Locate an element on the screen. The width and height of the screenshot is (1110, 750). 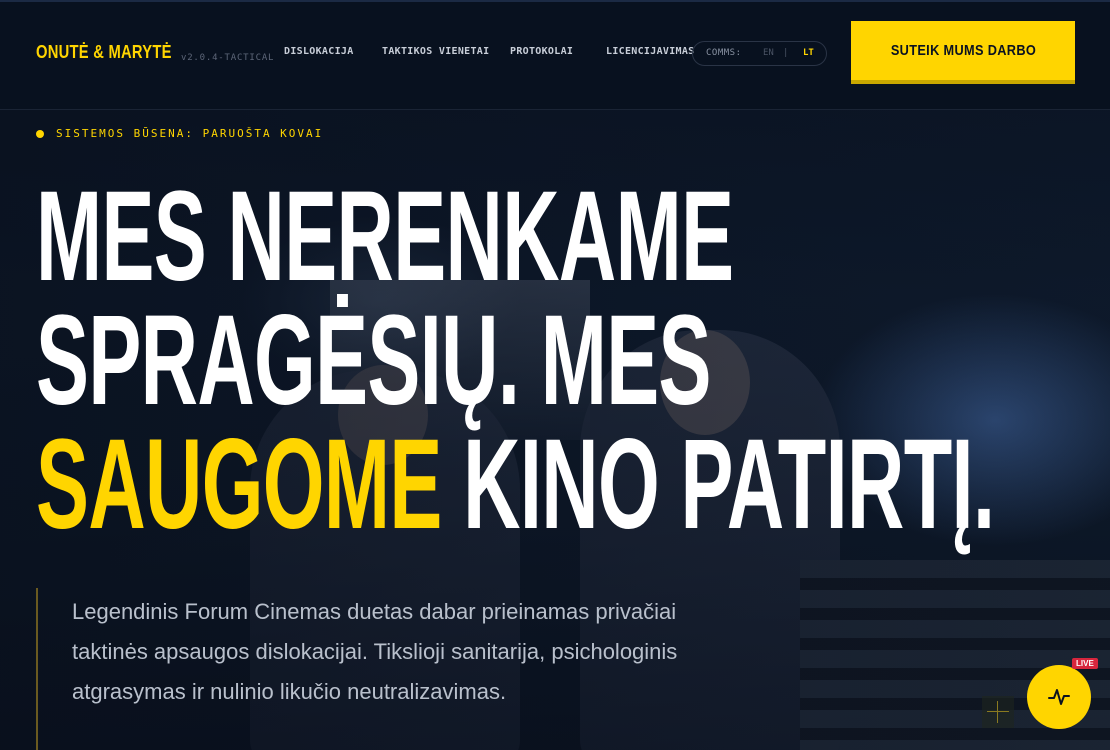
language-option-lt: LT is located at coordinates (808, 53).